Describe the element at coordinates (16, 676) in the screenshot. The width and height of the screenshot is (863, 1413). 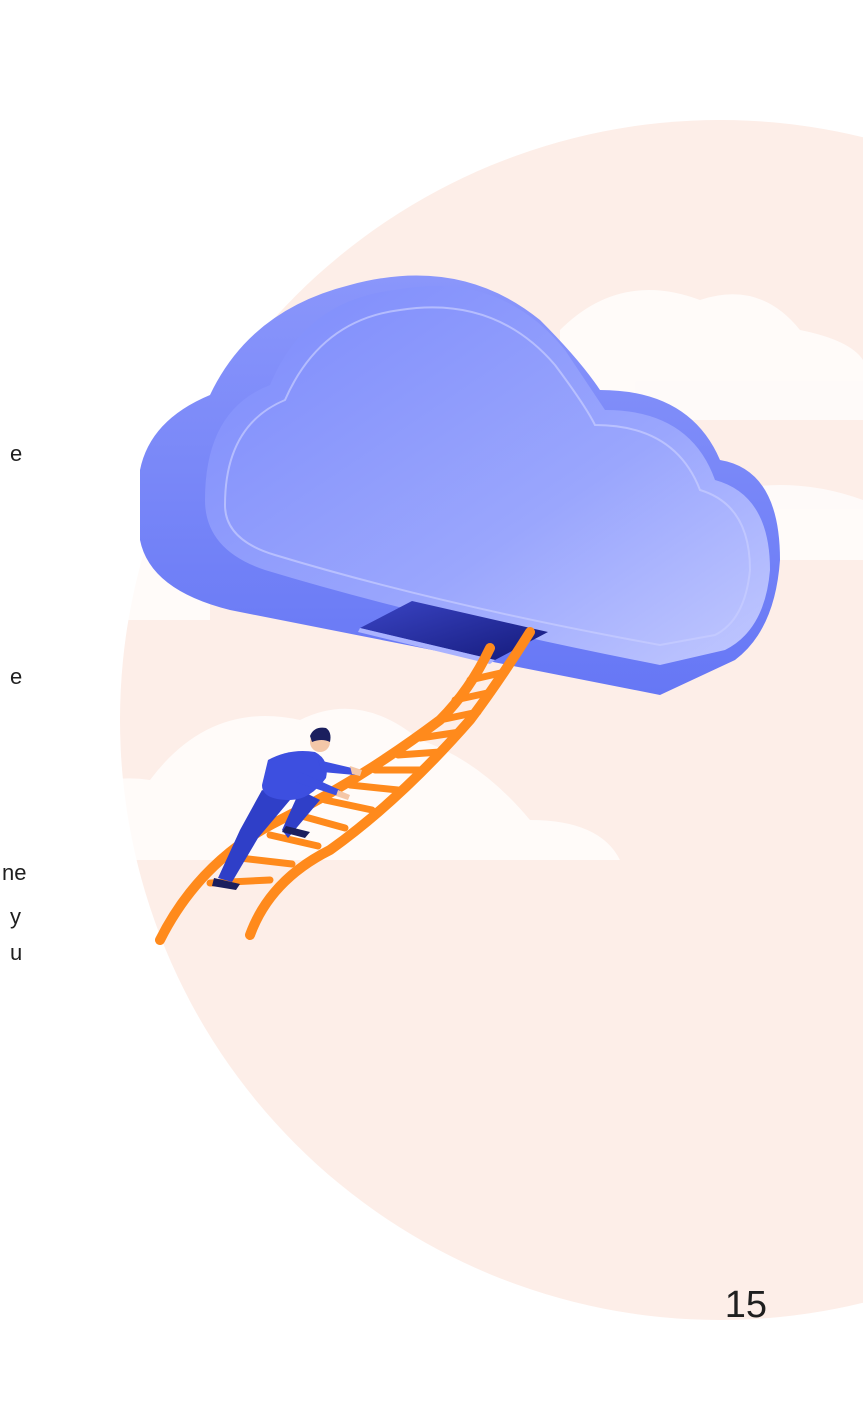
I see `text-fragment-2: e` at that location.